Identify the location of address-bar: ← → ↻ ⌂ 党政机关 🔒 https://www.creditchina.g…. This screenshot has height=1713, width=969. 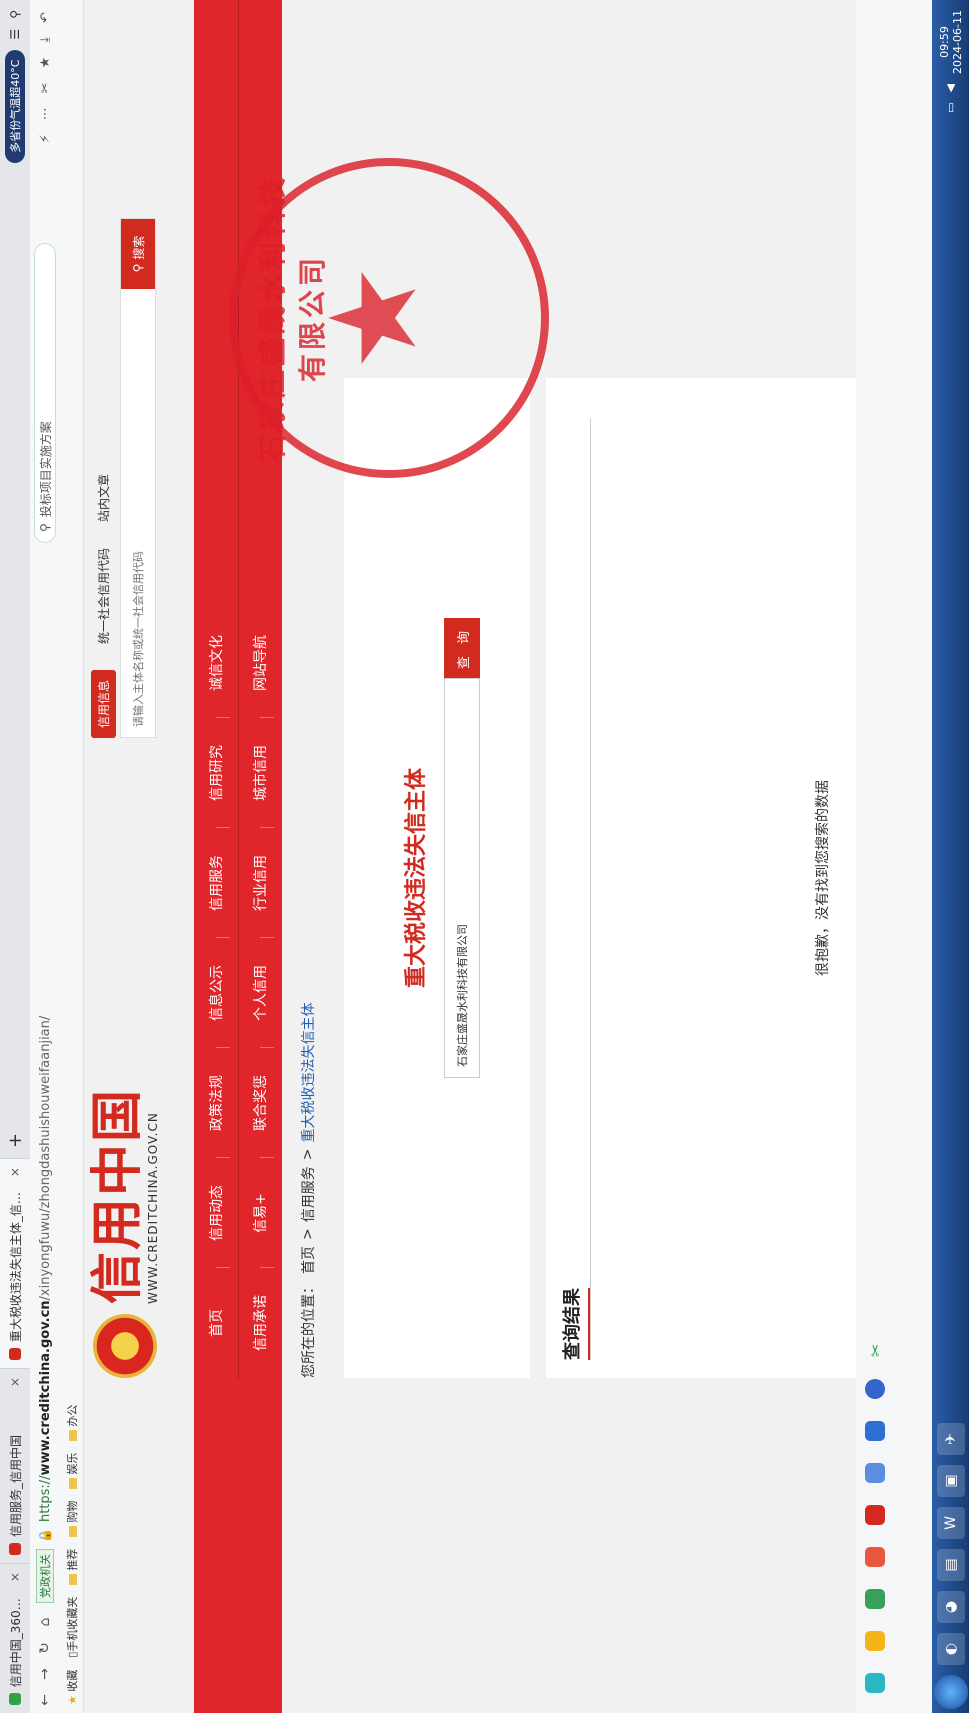
(45, 856).